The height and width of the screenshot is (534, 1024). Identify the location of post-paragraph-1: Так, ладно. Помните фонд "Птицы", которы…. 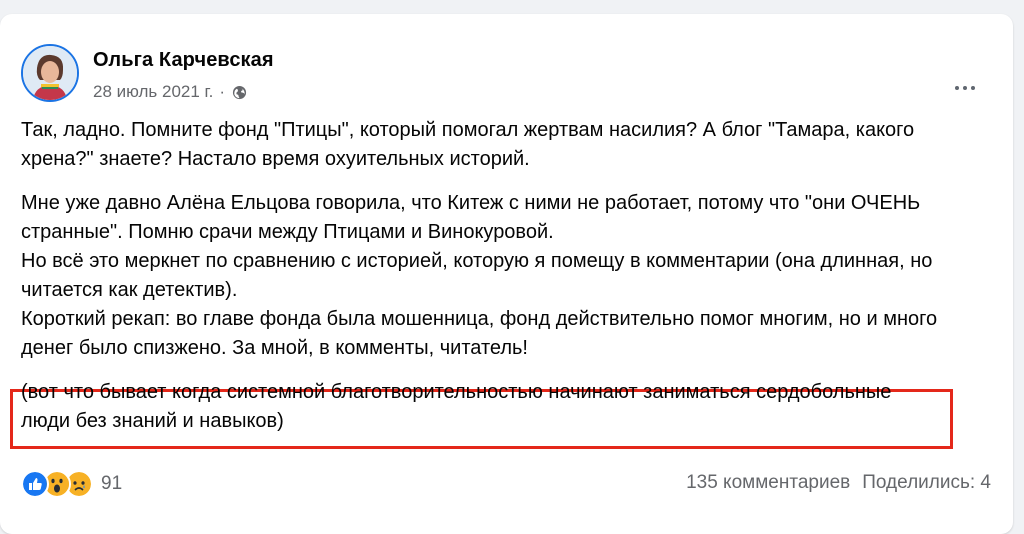
(468, 144).